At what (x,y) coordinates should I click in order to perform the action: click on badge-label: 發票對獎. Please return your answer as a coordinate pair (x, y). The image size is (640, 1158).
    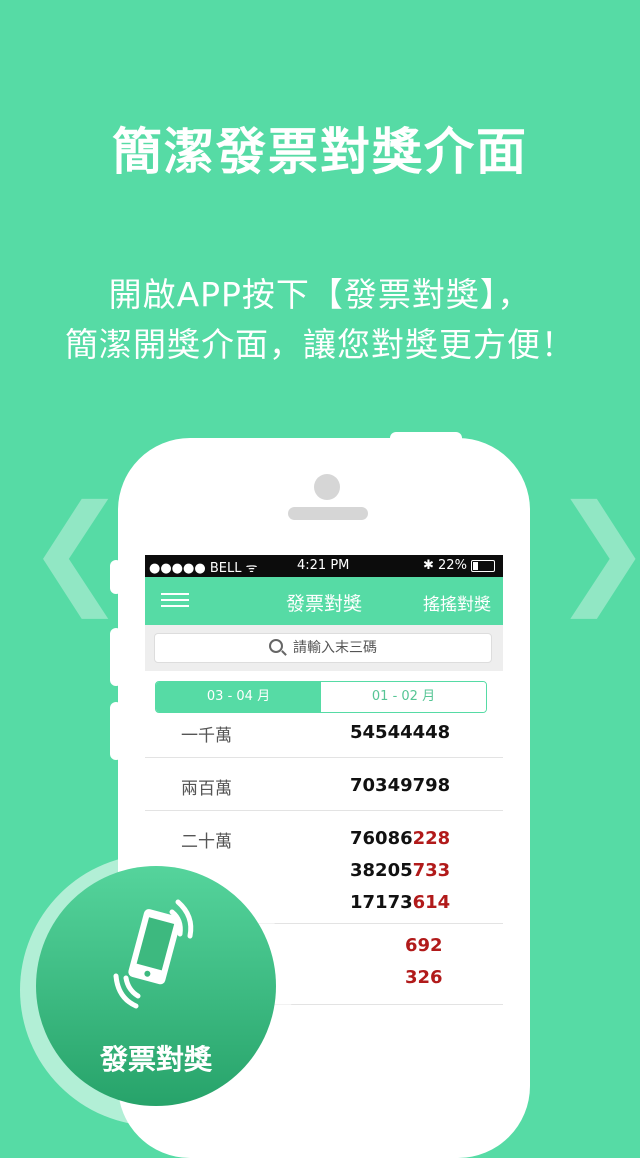
    Looking at the image, I should click on (155, 1059).